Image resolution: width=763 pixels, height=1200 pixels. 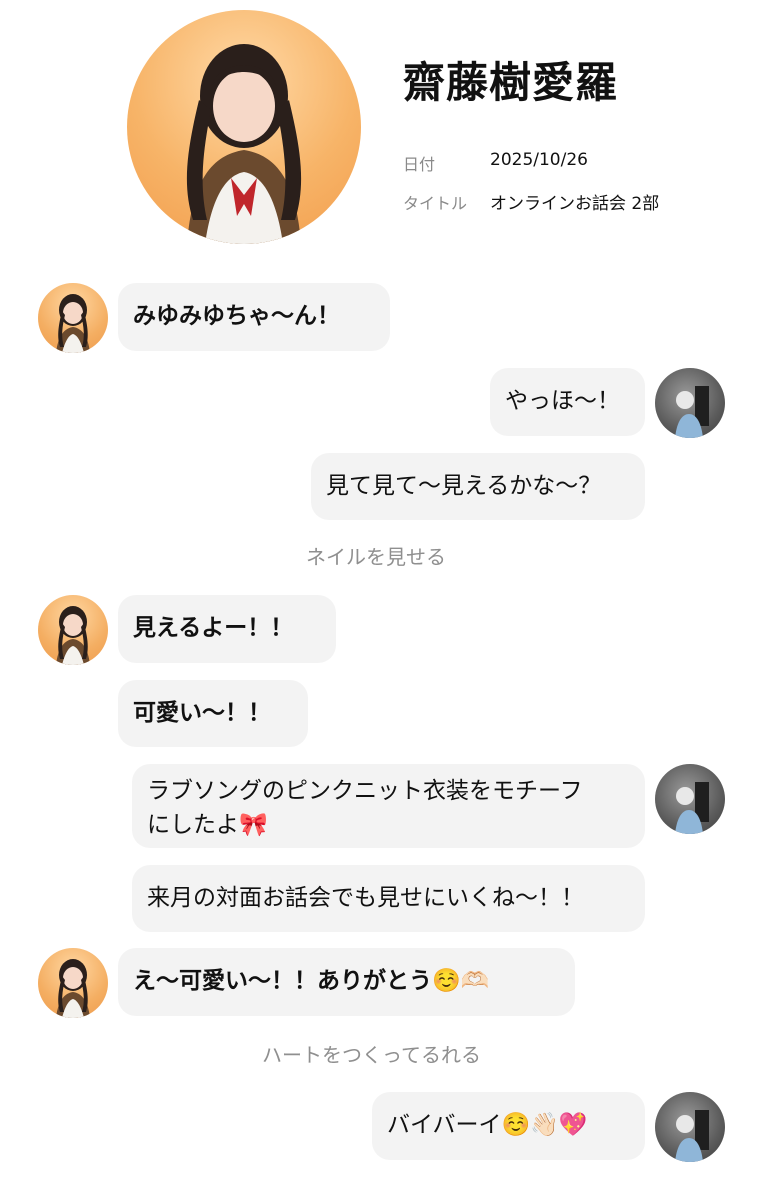 I want to click on idol-profile-avatar, so click(x=244, y=127).